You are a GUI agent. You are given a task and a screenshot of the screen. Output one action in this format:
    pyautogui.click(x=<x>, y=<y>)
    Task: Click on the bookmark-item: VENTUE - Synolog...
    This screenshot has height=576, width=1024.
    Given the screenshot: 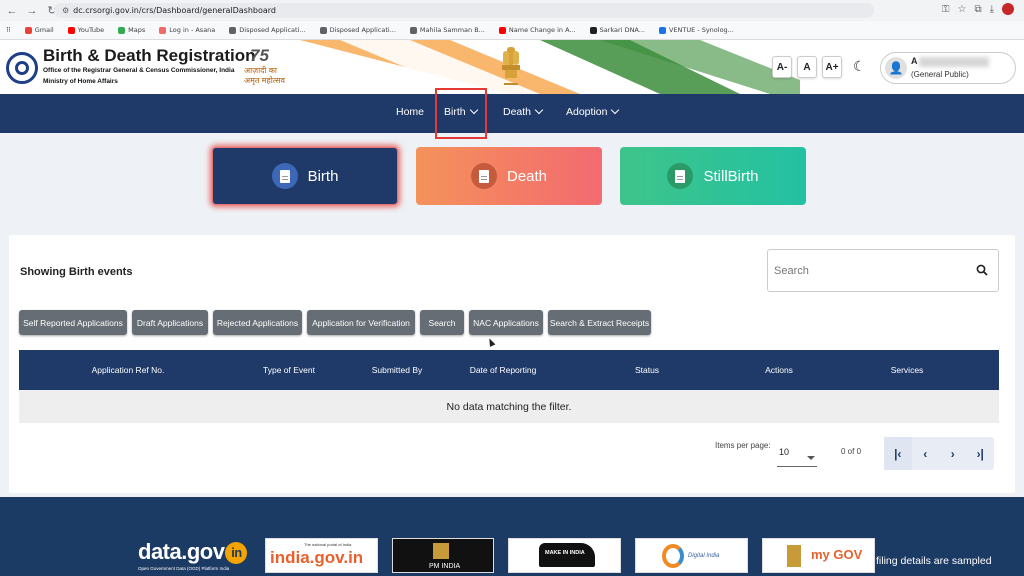 What is the action you would take?
    pyautogui.click(x=696, y=30)
    